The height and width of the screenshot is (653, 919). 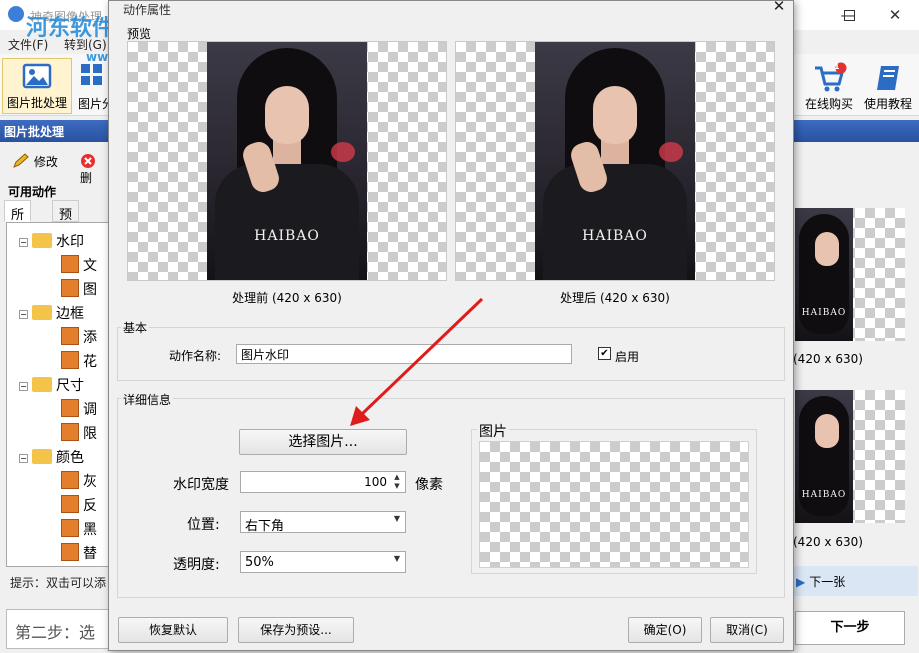 I want to click on actions-toolbar: 修改 删, so click(x=55, y=165).